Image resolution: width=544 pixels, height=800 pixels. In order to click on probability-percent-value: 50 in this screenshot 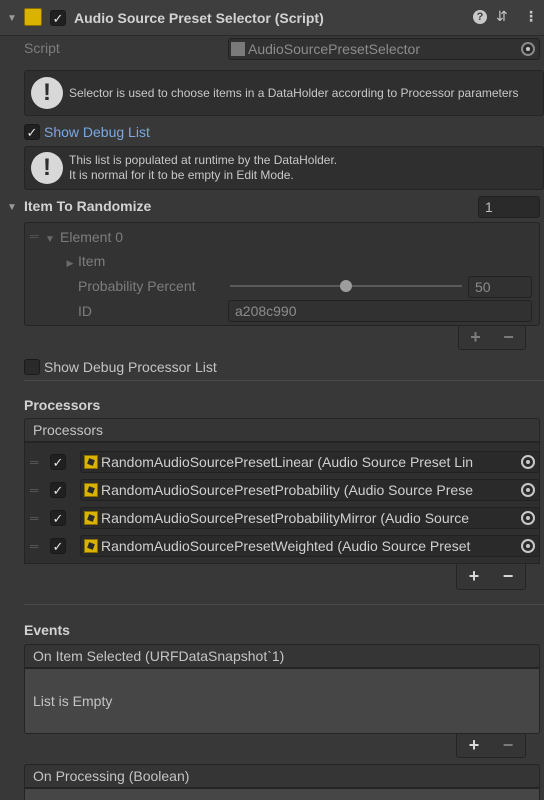, I will do `click(483, 287)`.